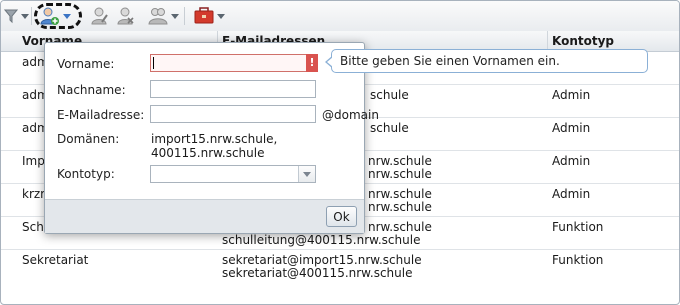 This screenshot has width=680, height=305. Describe the element at coordinates (204, 15) in the screenshot. I see `toolbox-icon` at that location.